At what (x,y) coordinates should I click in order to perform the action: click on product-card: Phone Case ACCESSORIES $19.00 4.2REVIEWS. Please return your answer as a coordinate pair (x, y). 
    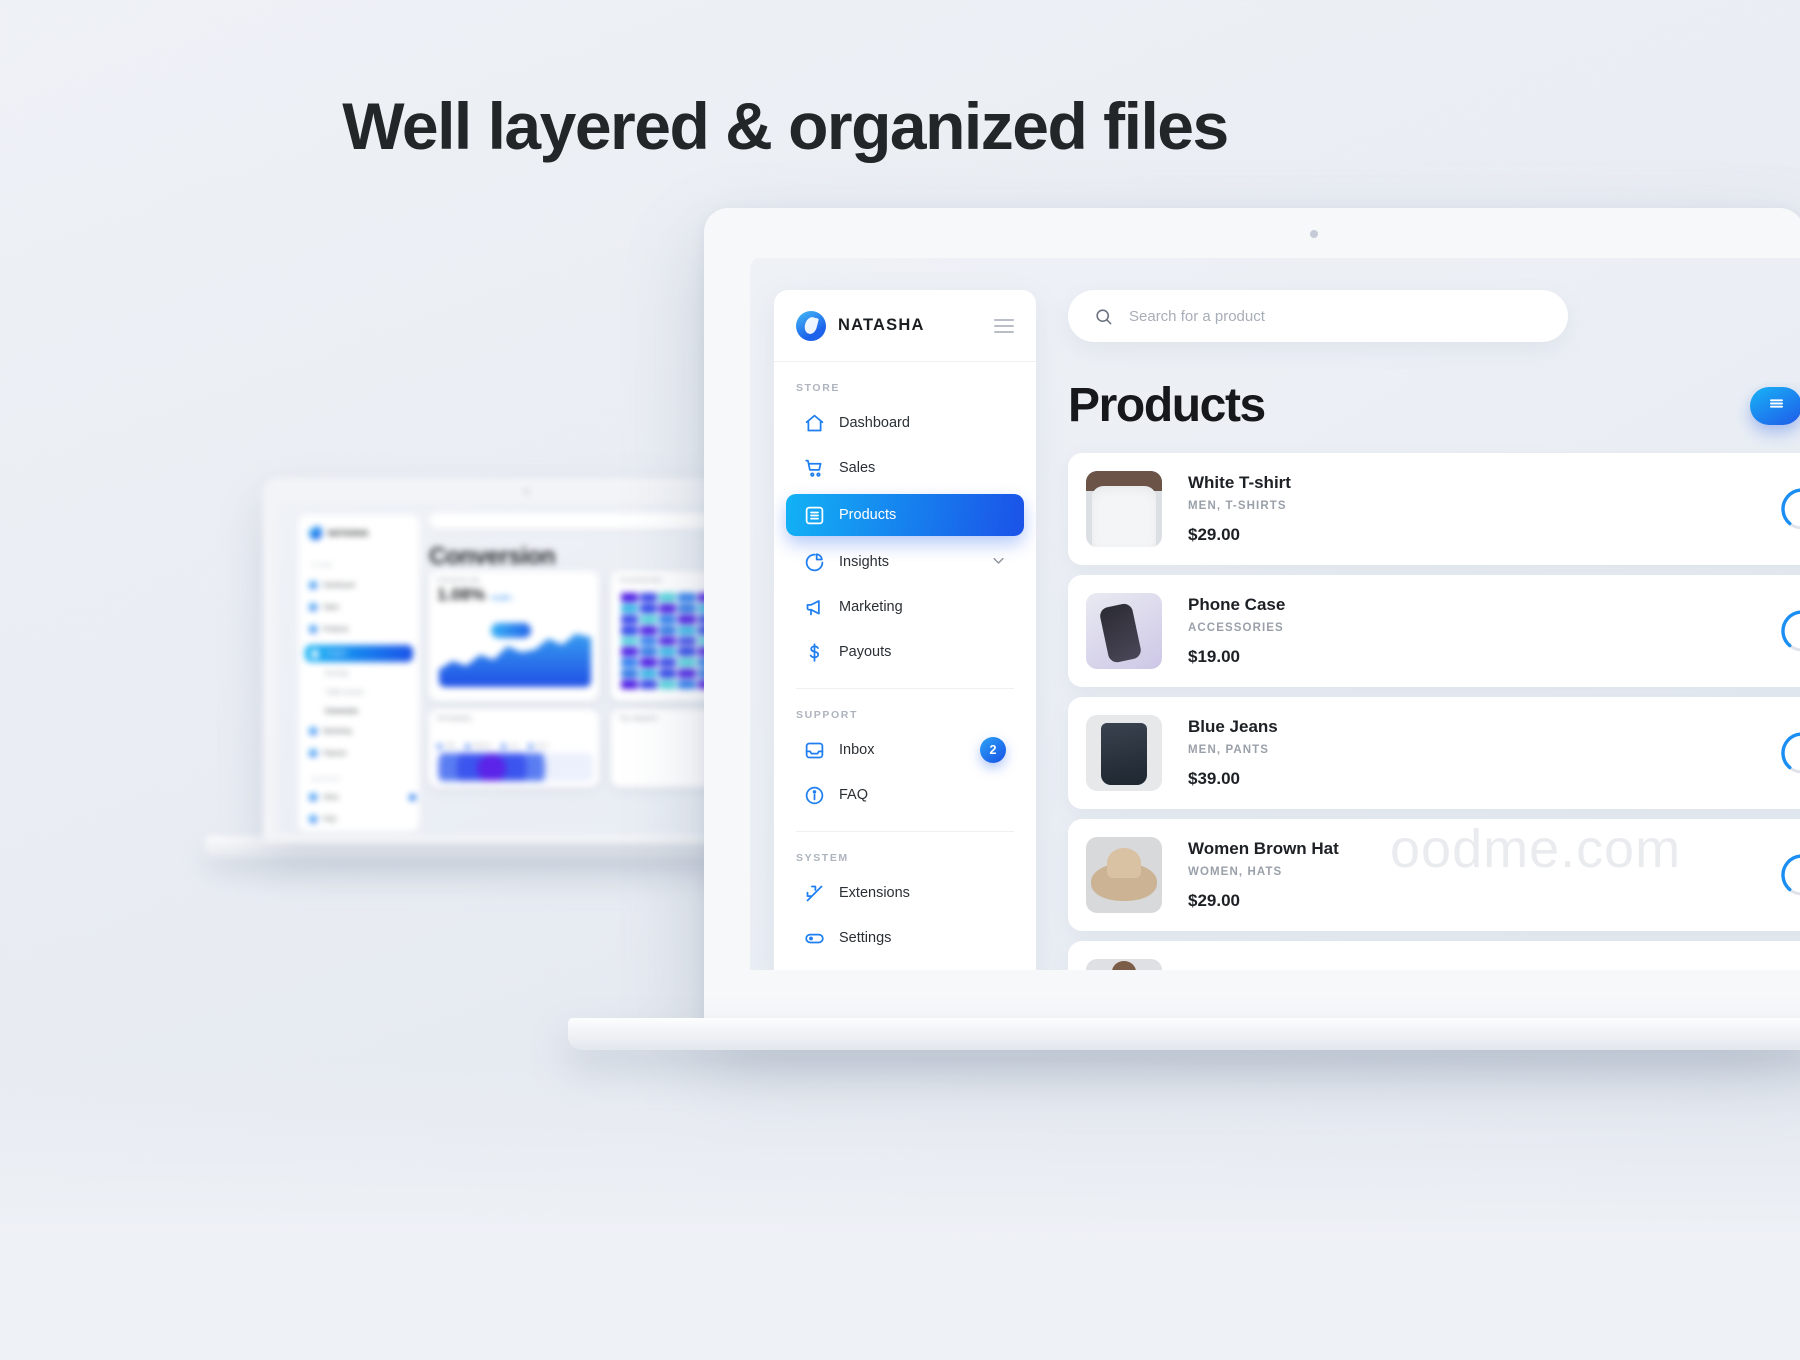
    Looking at the image, I should click on (1434, 631).